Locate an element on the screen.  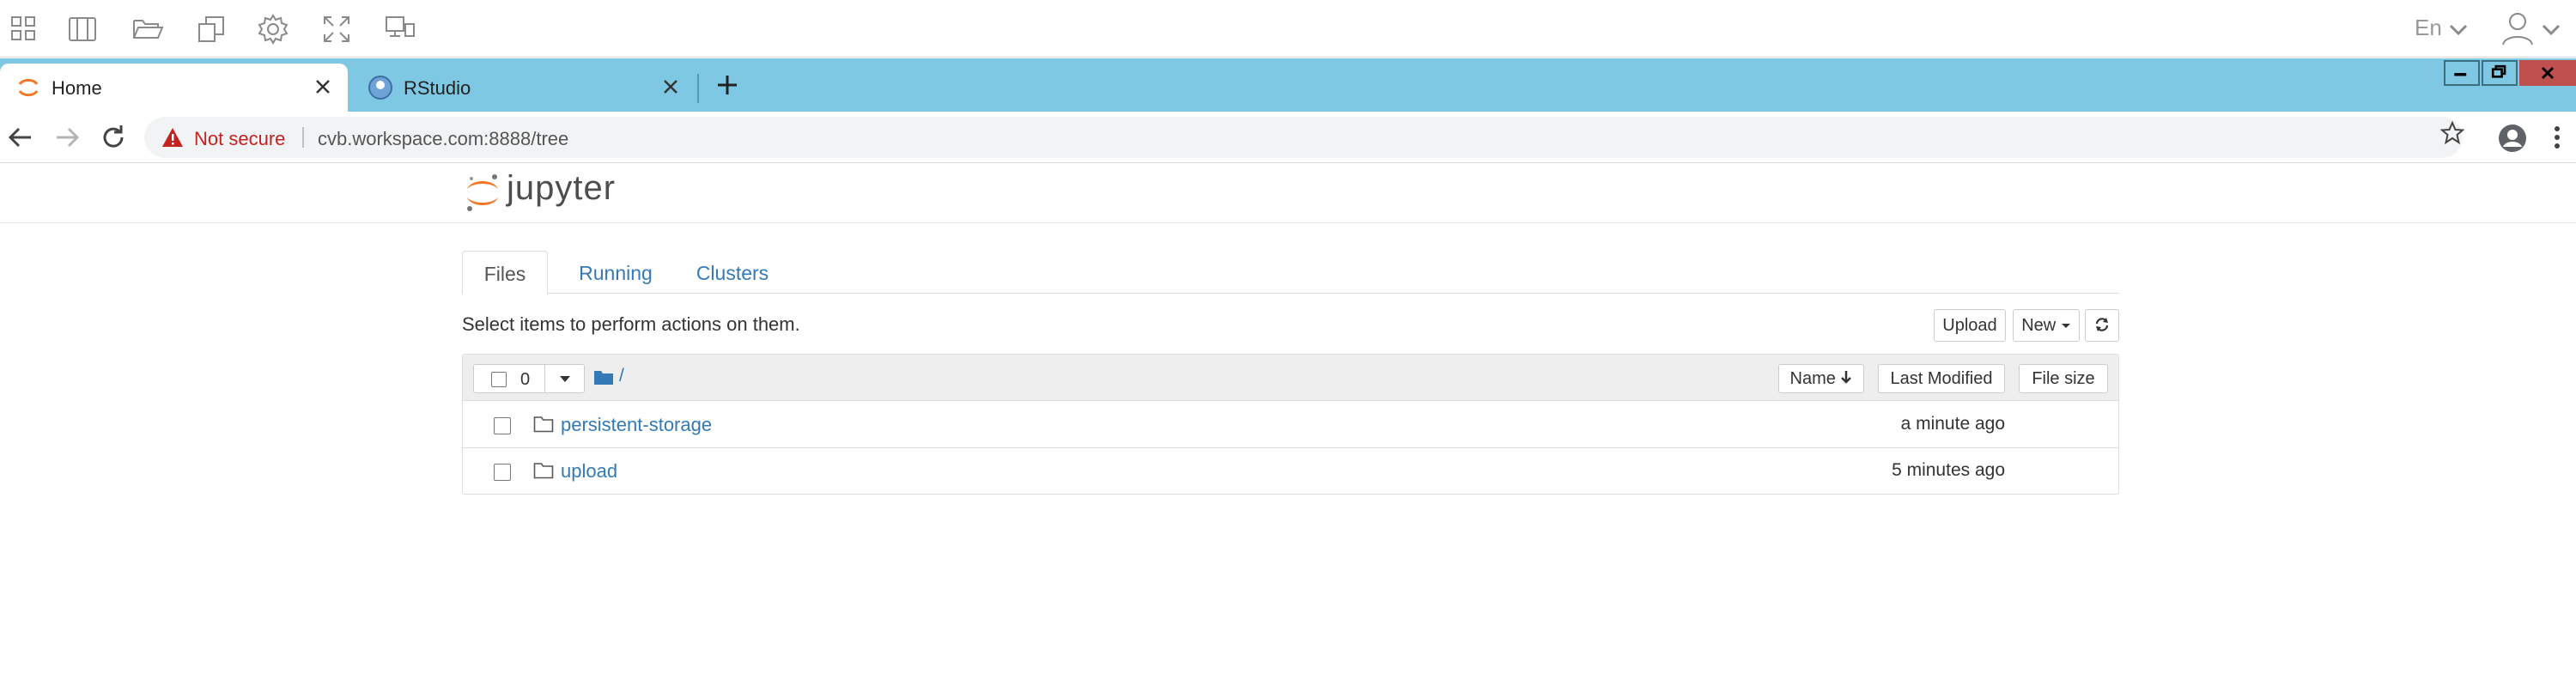
sort-by-last-modified-button: Last Modified is located at coordinates (1941, 379).